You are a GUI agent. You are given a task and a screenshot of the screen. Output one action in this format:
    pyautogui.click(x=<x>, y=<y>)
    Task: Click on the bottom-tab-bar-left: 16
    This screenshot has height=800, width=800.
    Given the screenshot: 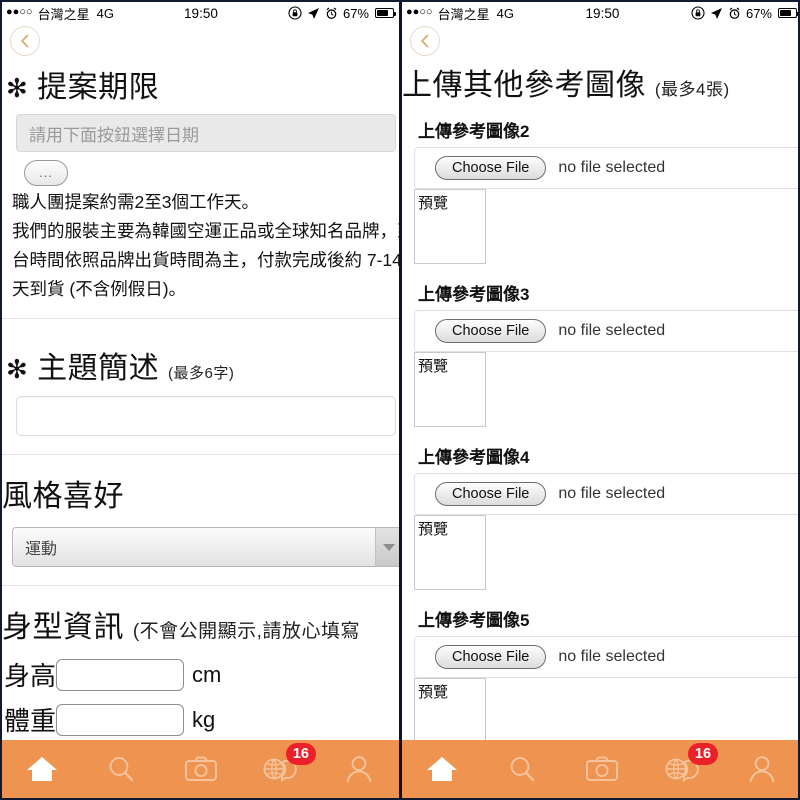 What is the action you would take?
    pyautogui.click(x=200, y=769)
    